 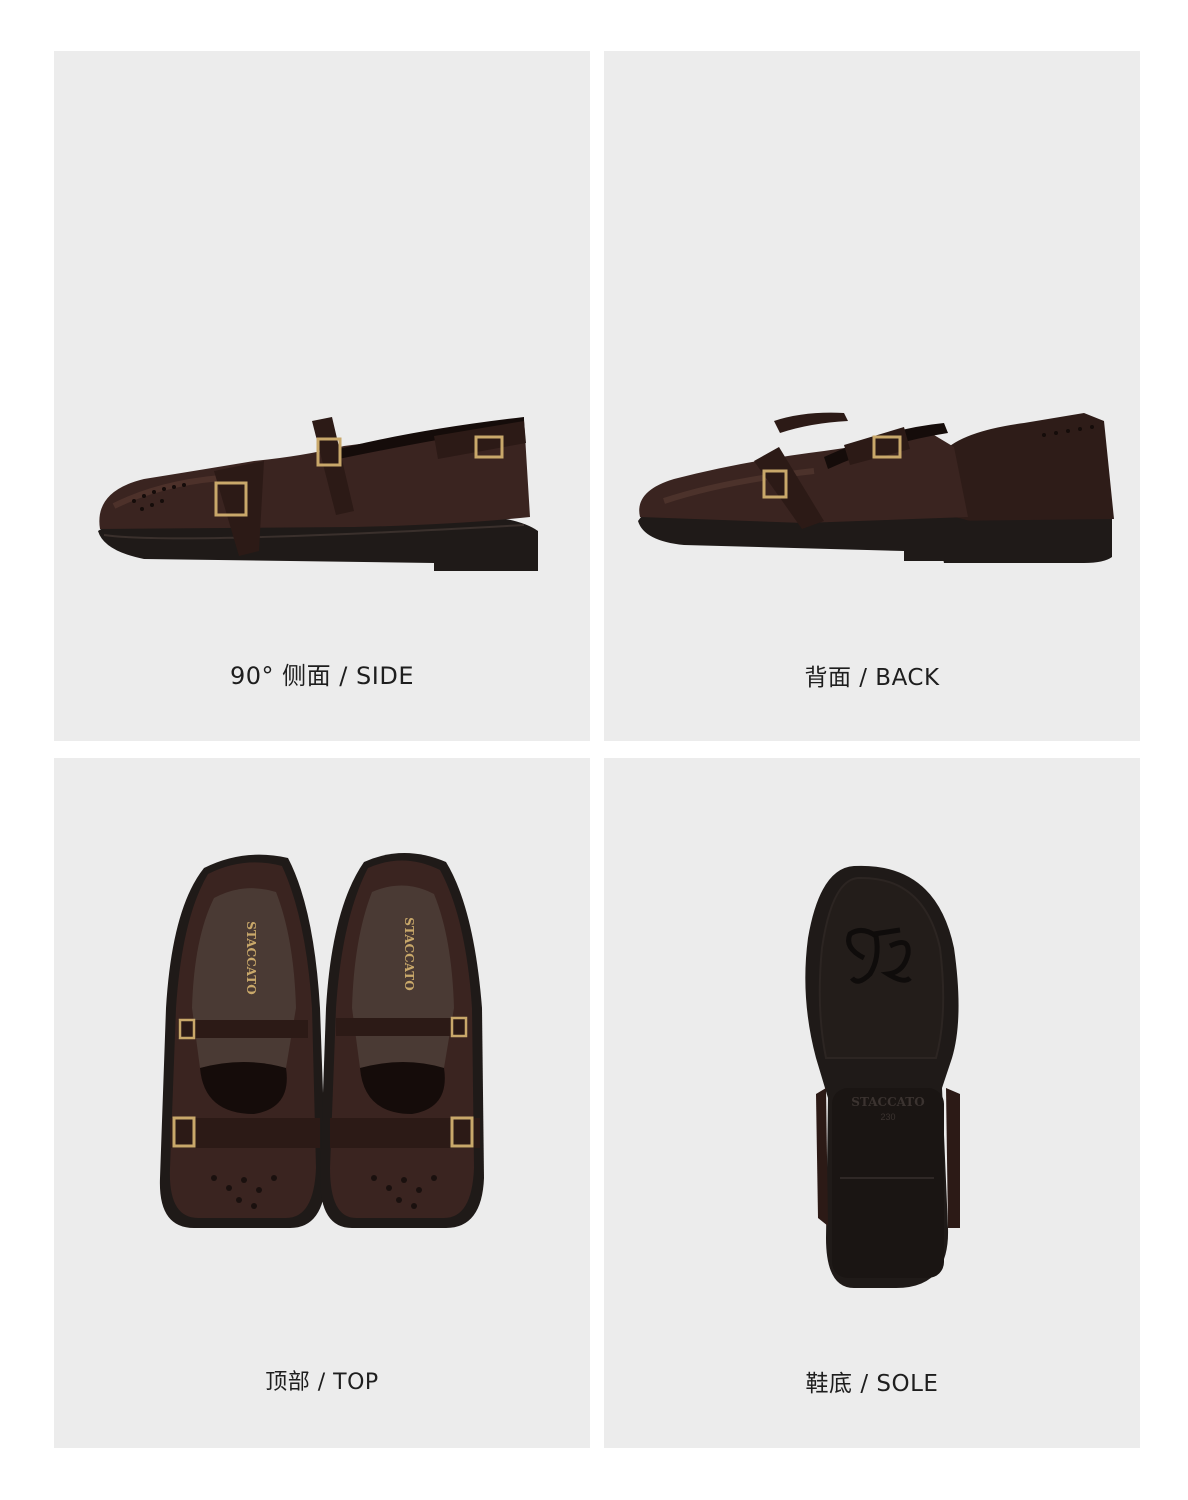 What do you see at coordinates (322, 676) in the screenshot?
I see `side-view-caption: 90° 侧面 / SIDE` at bounding box center [322, 676].